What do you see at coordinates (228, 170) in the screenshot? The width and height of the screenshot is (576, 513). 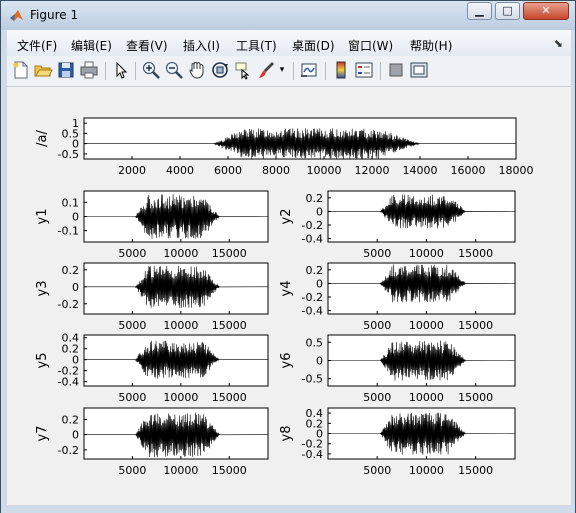 I see `x-tick-label: 6000` at bounding box center [228, 170].